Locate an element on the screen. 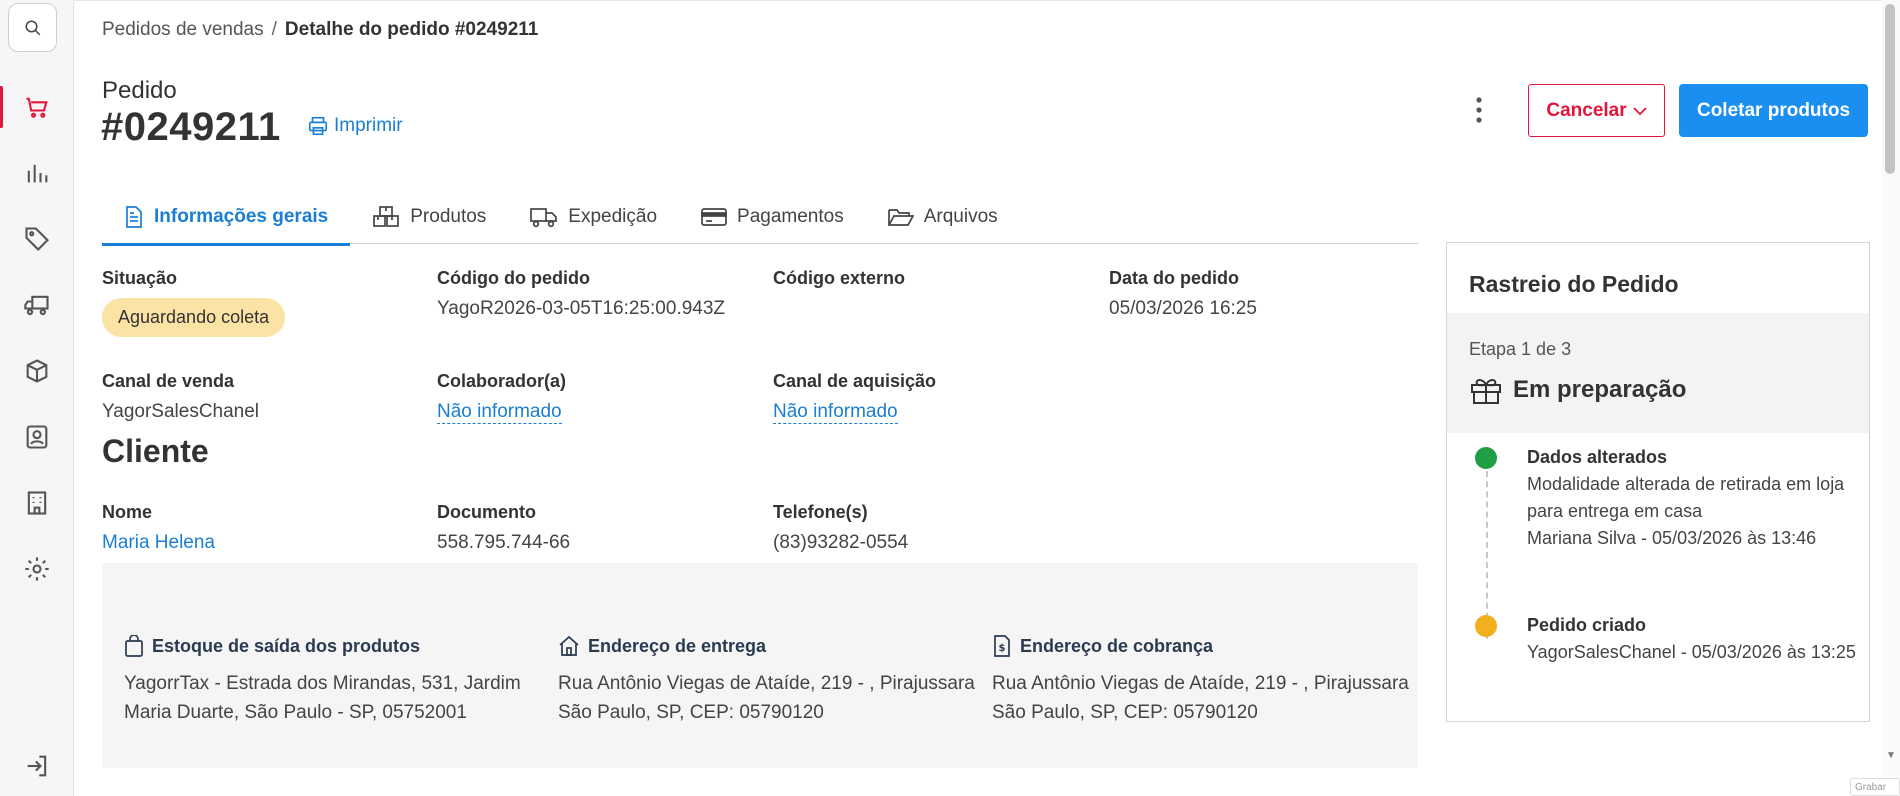 This screenshot has width=1900, height=796. tab-general-info: Informações gerais is located at coordinates (226, 217).